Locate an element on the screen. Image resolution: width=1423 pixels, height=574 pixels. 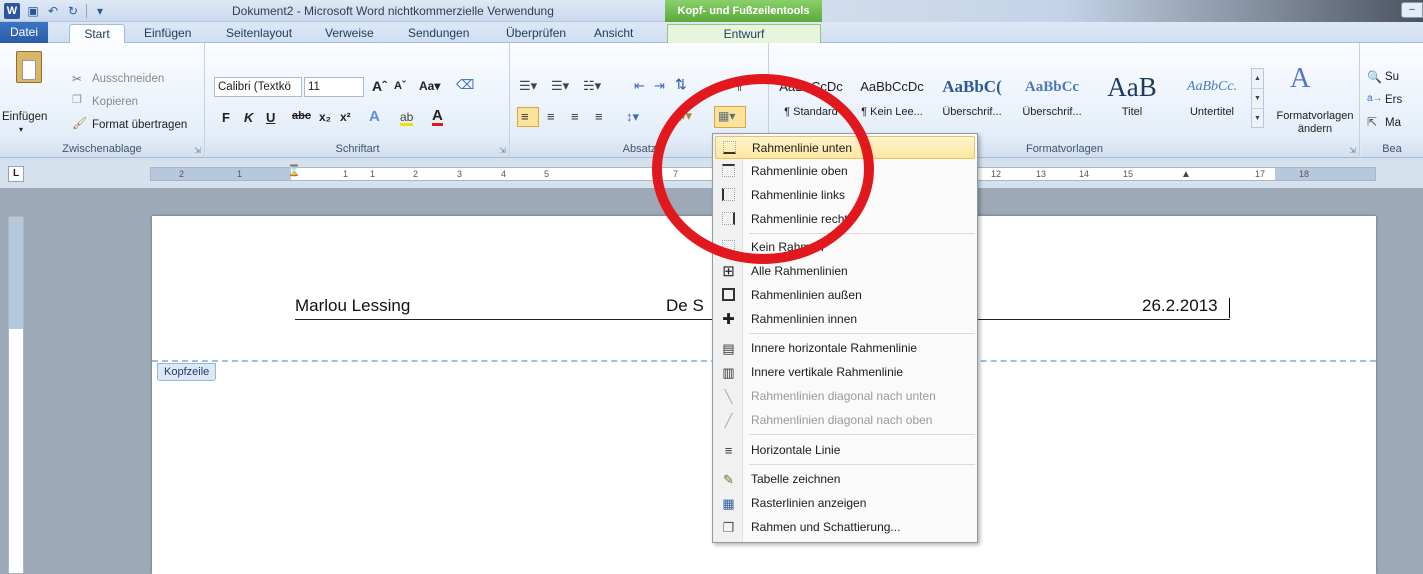
menu-item-label: Innere horizontale Rahmenlinie is located at coordinates (834, 348).